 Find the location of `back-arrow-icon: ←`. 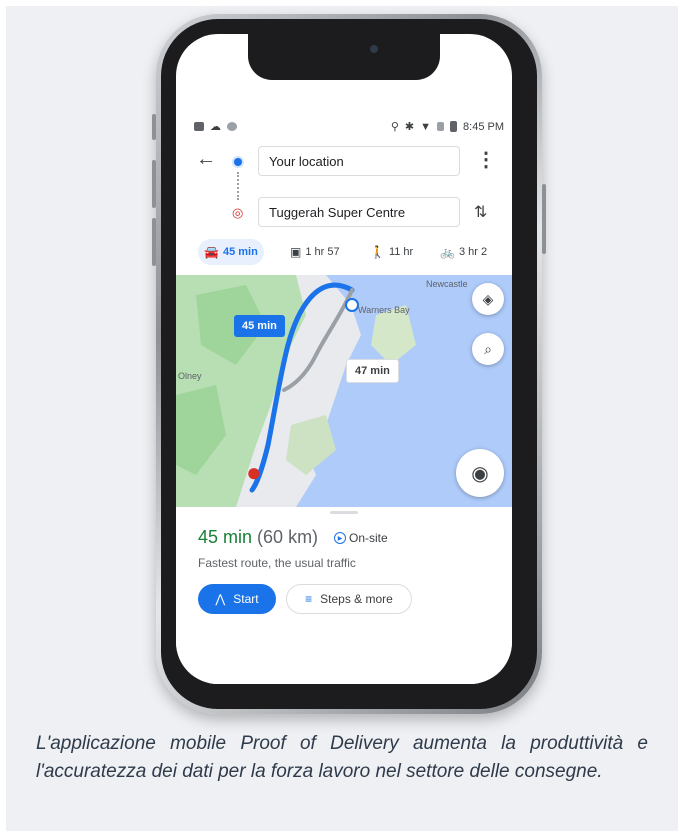

back-arrow-icon: ← is located at coordinates (206, 159).